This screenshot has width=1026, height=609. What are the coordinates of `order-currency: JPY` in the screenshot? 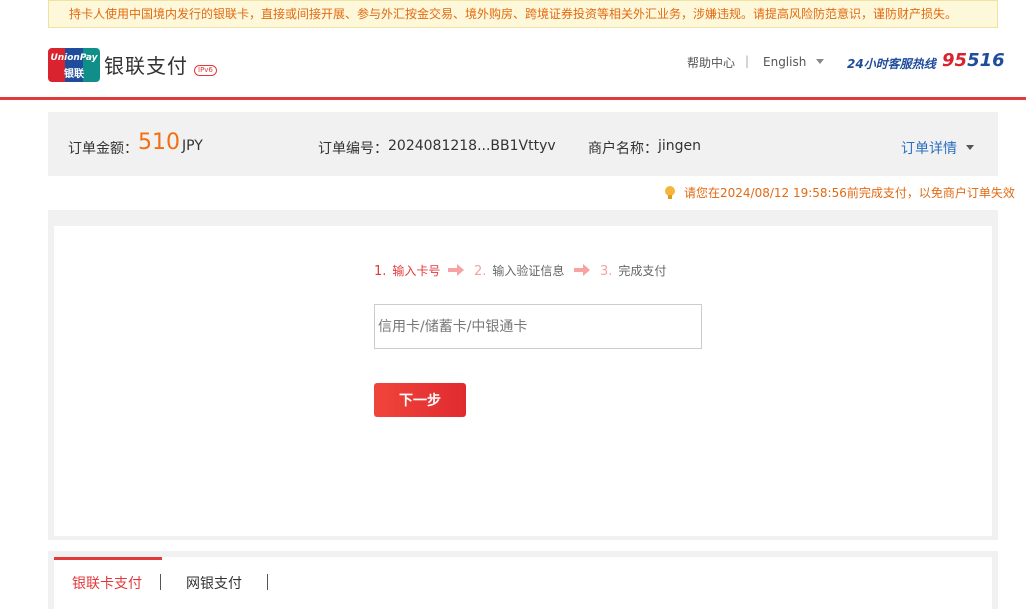 It's located at (192, 146).